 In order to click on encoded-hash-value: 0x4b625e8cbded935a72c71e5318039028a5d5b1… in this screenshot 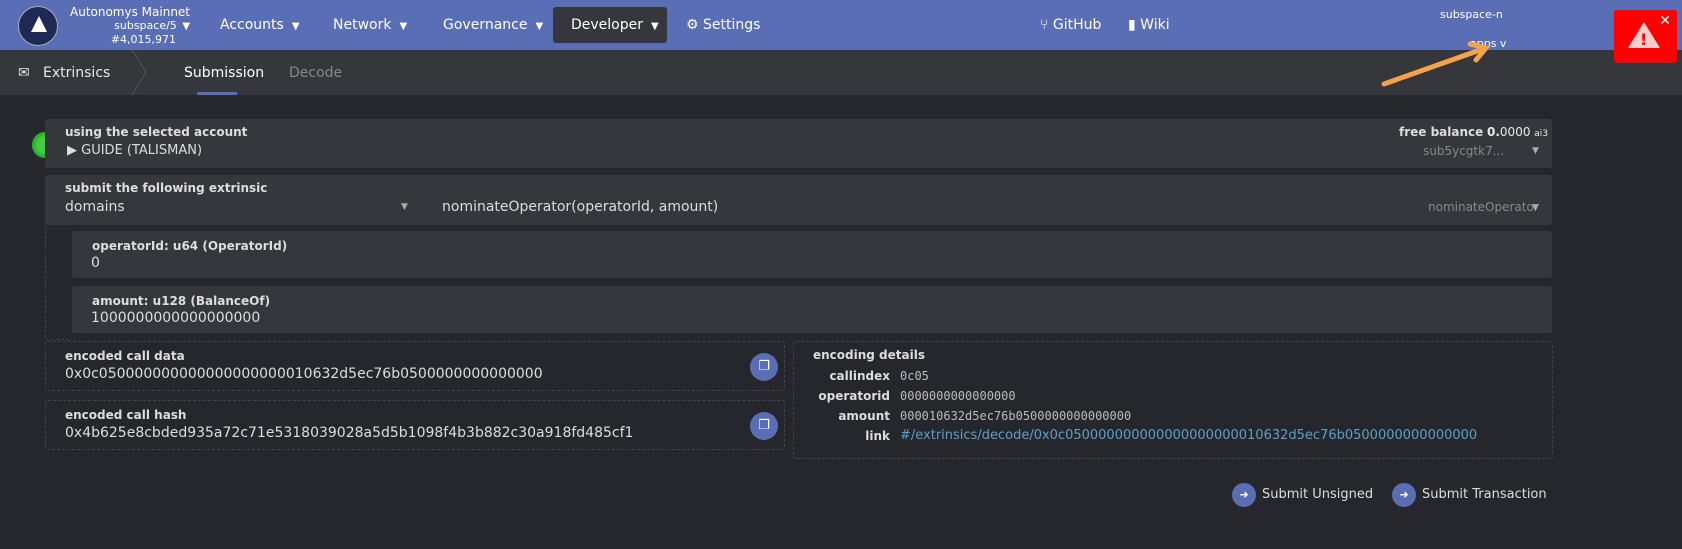, I will do `click(349, 433)`.